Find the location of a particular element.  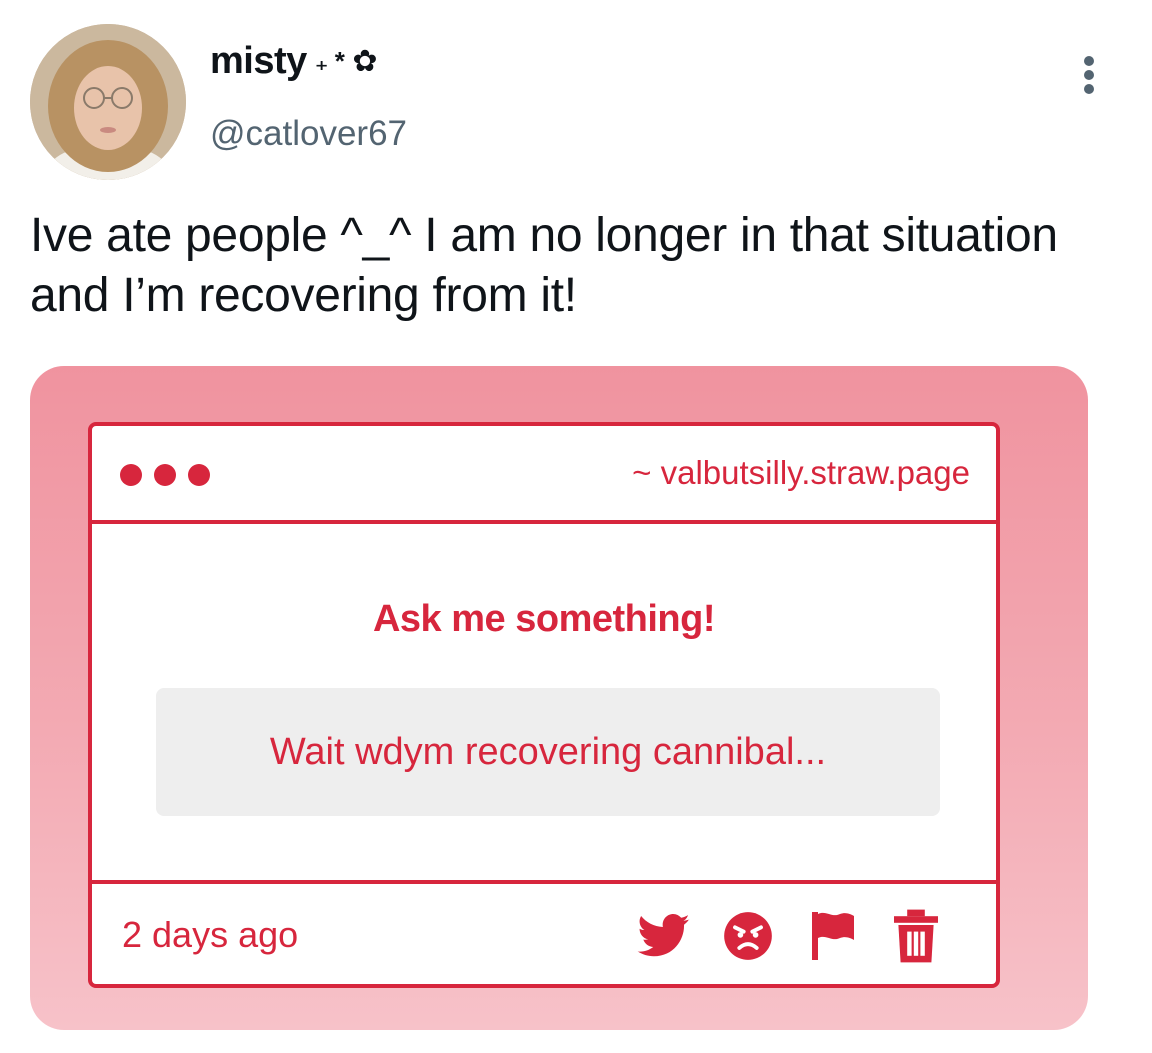

trash-icon is located at coordinates (916, 936).